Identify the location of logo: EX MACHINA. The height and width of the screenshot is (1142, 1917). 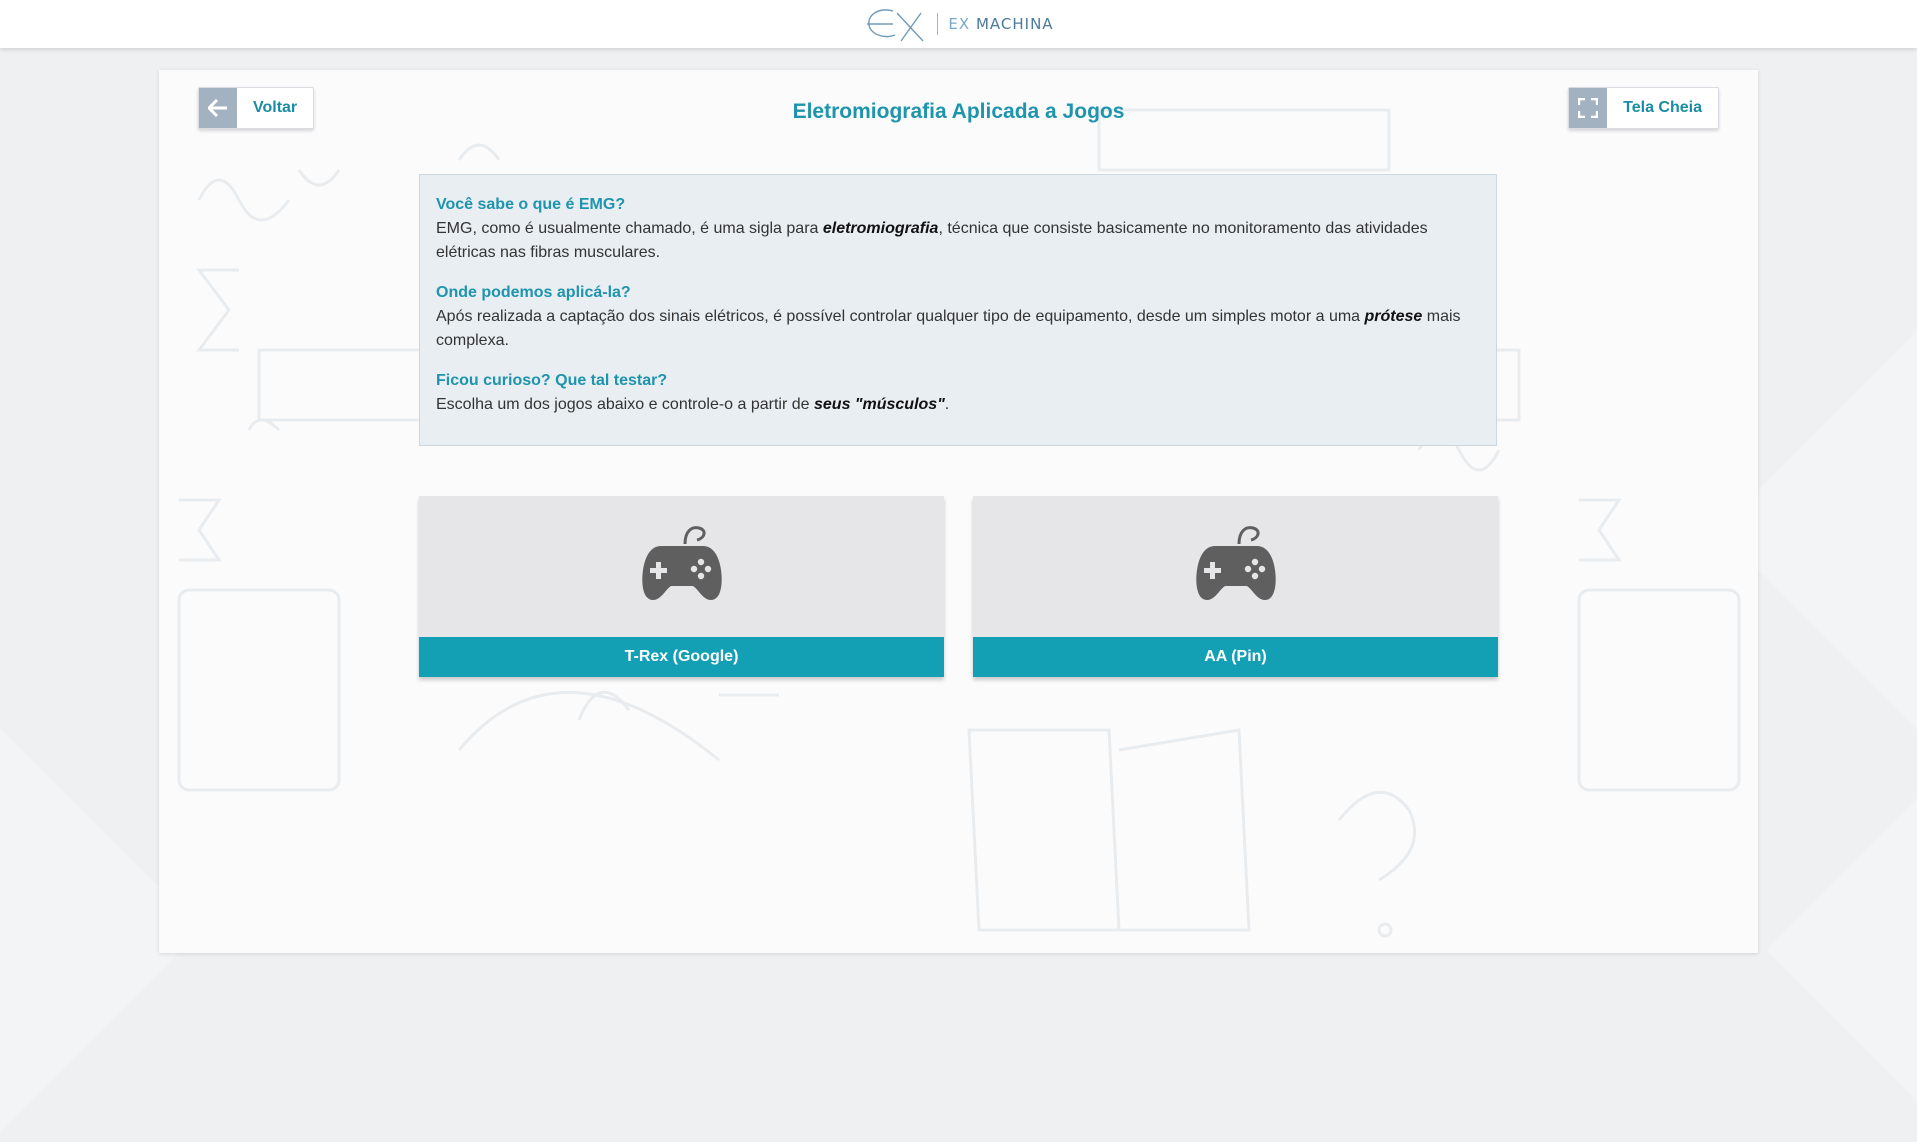
(958, 24).